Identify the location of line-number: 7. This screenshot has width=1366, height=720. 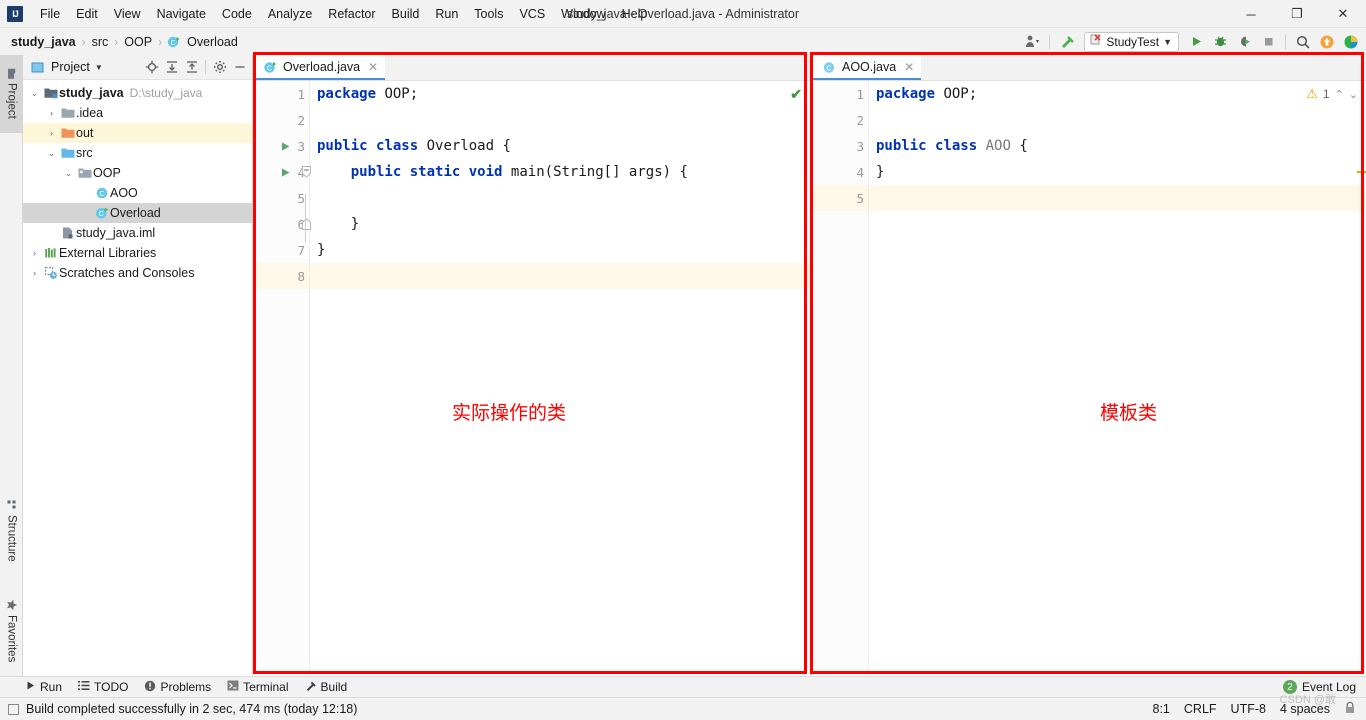
(301, 250).